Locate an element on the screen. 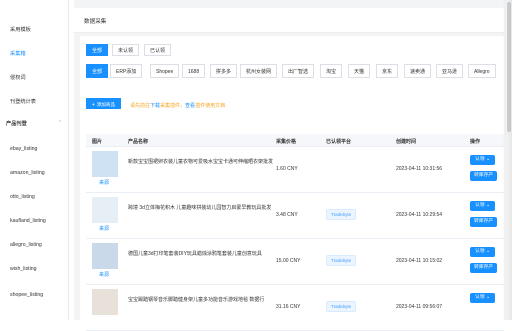 Image resolution: width=512 pixels, height=331 pixels. product-name: 新款宝宝围裙卵衣装儿童衣物可爱吸水宝宝卡通可伸缩晒衣架批发 is located at coordinates (201, 162).